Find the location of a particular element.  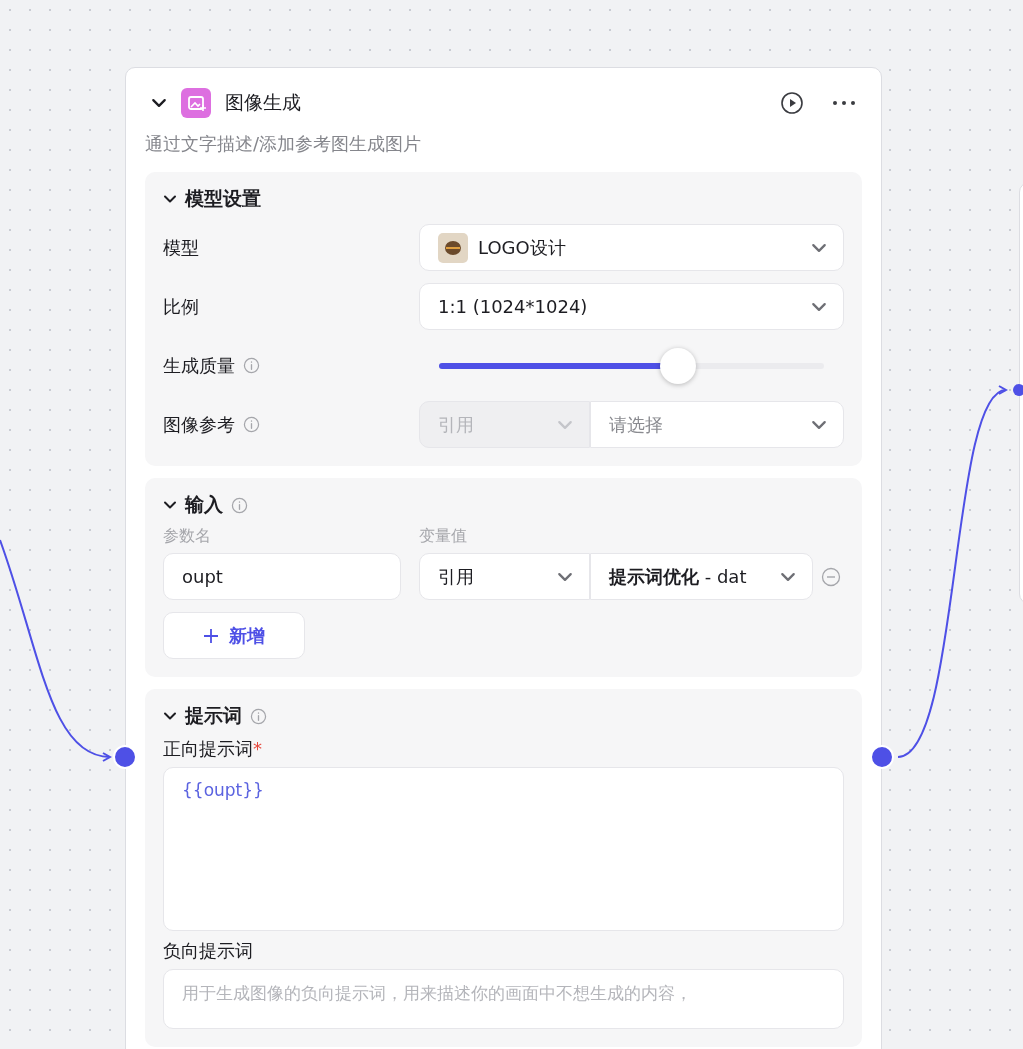

field-label: 负向提示词 is located at coordinates (208, 951).